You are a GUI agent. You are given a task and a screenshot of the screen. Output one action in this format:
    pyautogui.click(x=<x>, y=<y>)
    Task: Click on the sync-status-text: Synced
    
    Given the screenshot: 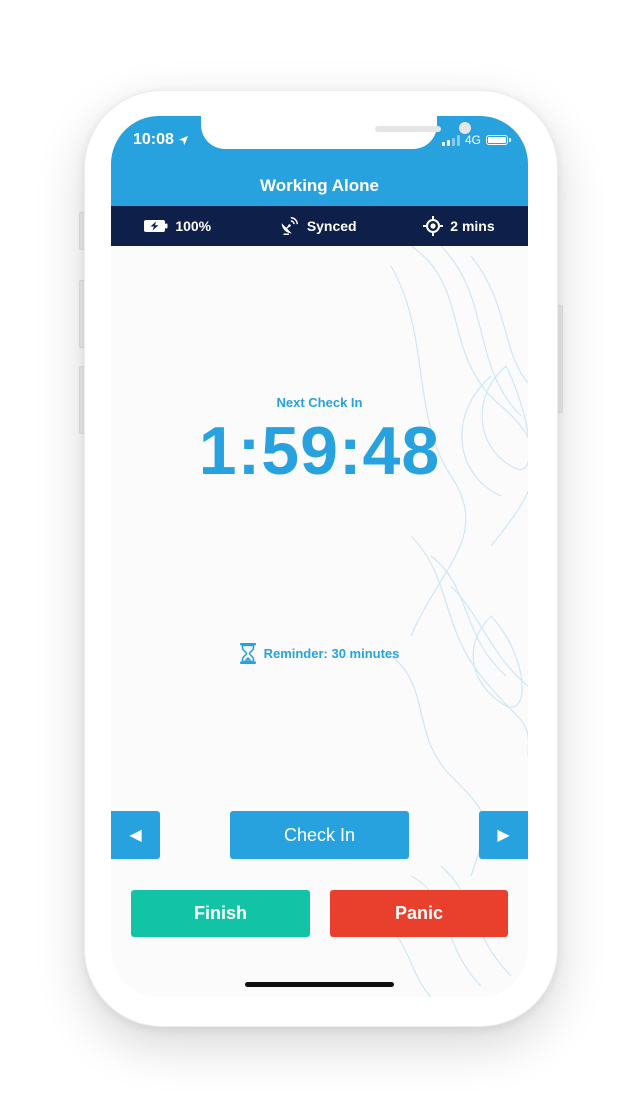 What is the action you would take?
    pyautogui.click(x=331, y=226)
    